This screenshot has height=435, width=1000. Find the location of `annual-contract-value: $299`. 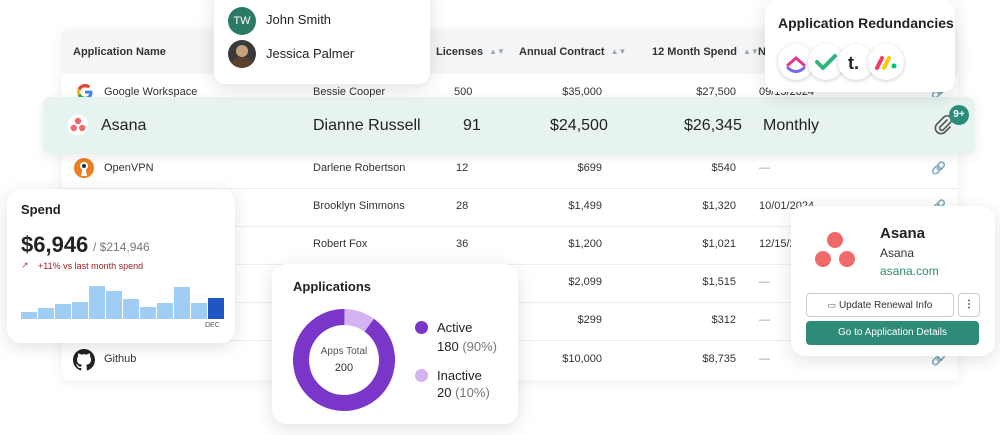

annual-contract-value: $299 is located at coordinates (589, 320).